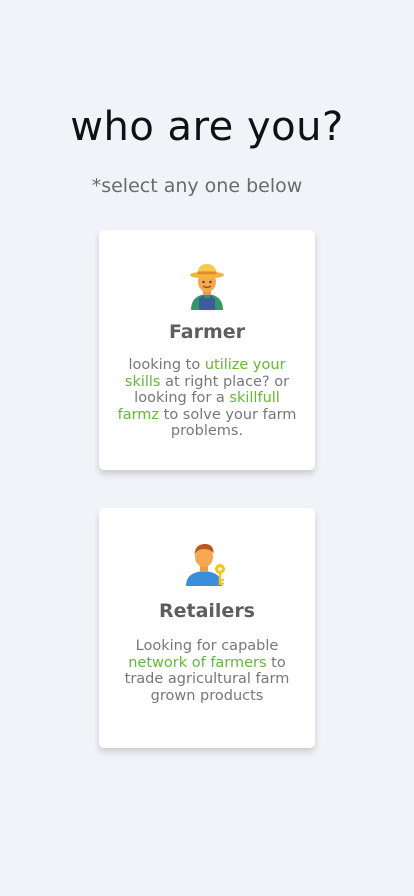 Image resolution: width=414 pixels, height=896 pixels. I want to click on retailer-icon, so click(207, 564).